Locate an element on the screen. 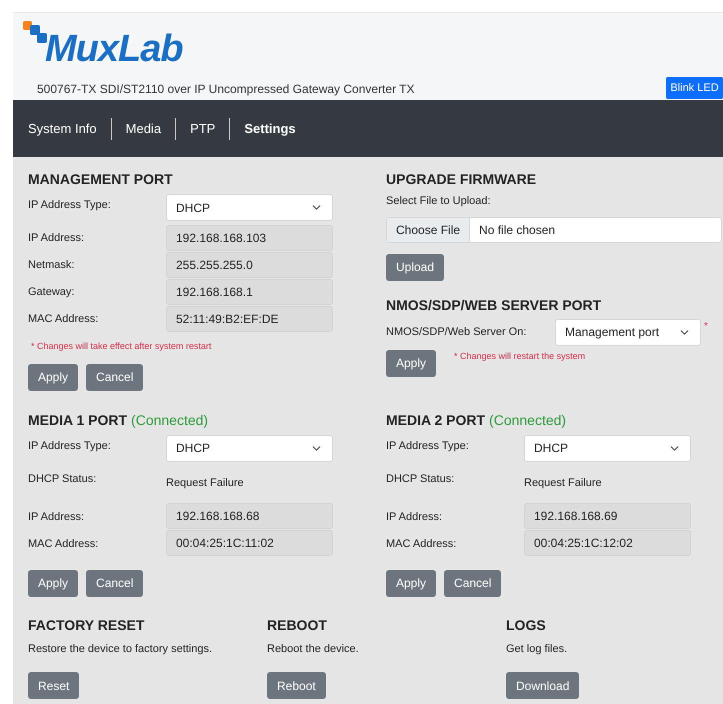  readonly-field: 255.255.255.0 is located at coordinates (249, 265).